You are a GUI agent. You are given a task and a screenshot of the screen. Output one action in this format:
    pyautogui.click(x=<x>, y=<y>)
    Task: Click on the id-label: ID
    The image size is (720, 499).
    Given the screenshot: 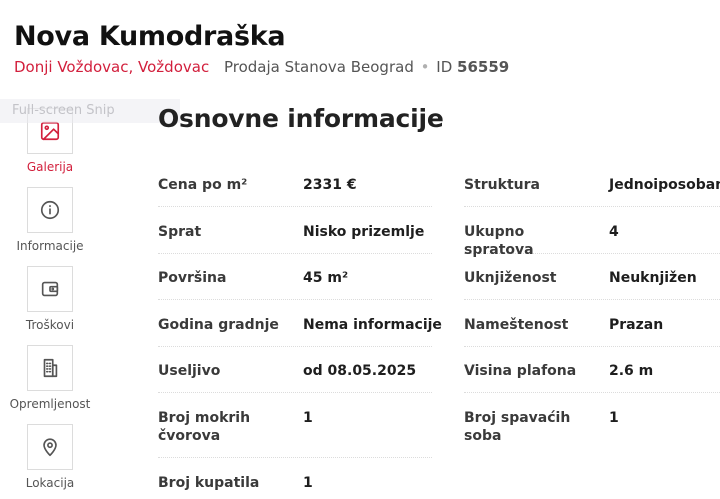 What is the action you would take?
    pyautogui.click(x=444, y=67)
    